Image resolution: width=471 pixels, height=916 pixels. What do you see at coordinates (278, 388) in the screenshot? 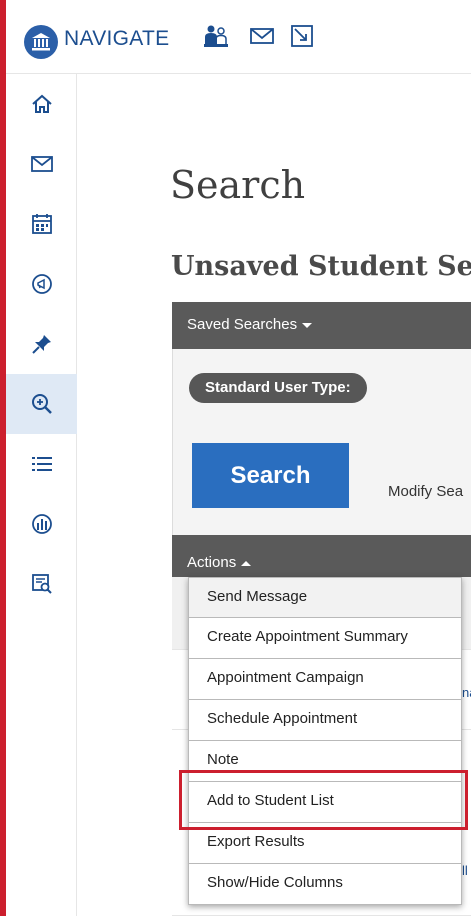
I see `user-type-filter-chip: Standard User Type:` at bounding box center [278, 388].